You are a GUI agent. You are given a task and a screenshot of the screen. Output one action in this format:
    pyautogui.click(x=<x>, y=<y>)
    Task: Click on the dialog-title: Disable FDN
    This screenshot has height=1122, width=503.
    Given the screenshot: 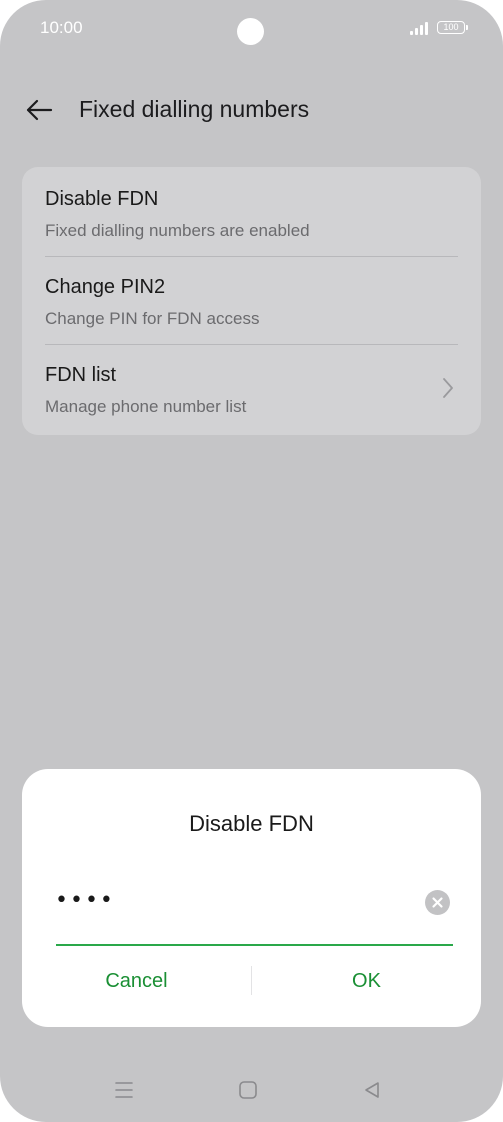 What is the action you would take?
    pyautogui.click(x=251, y=823)
    